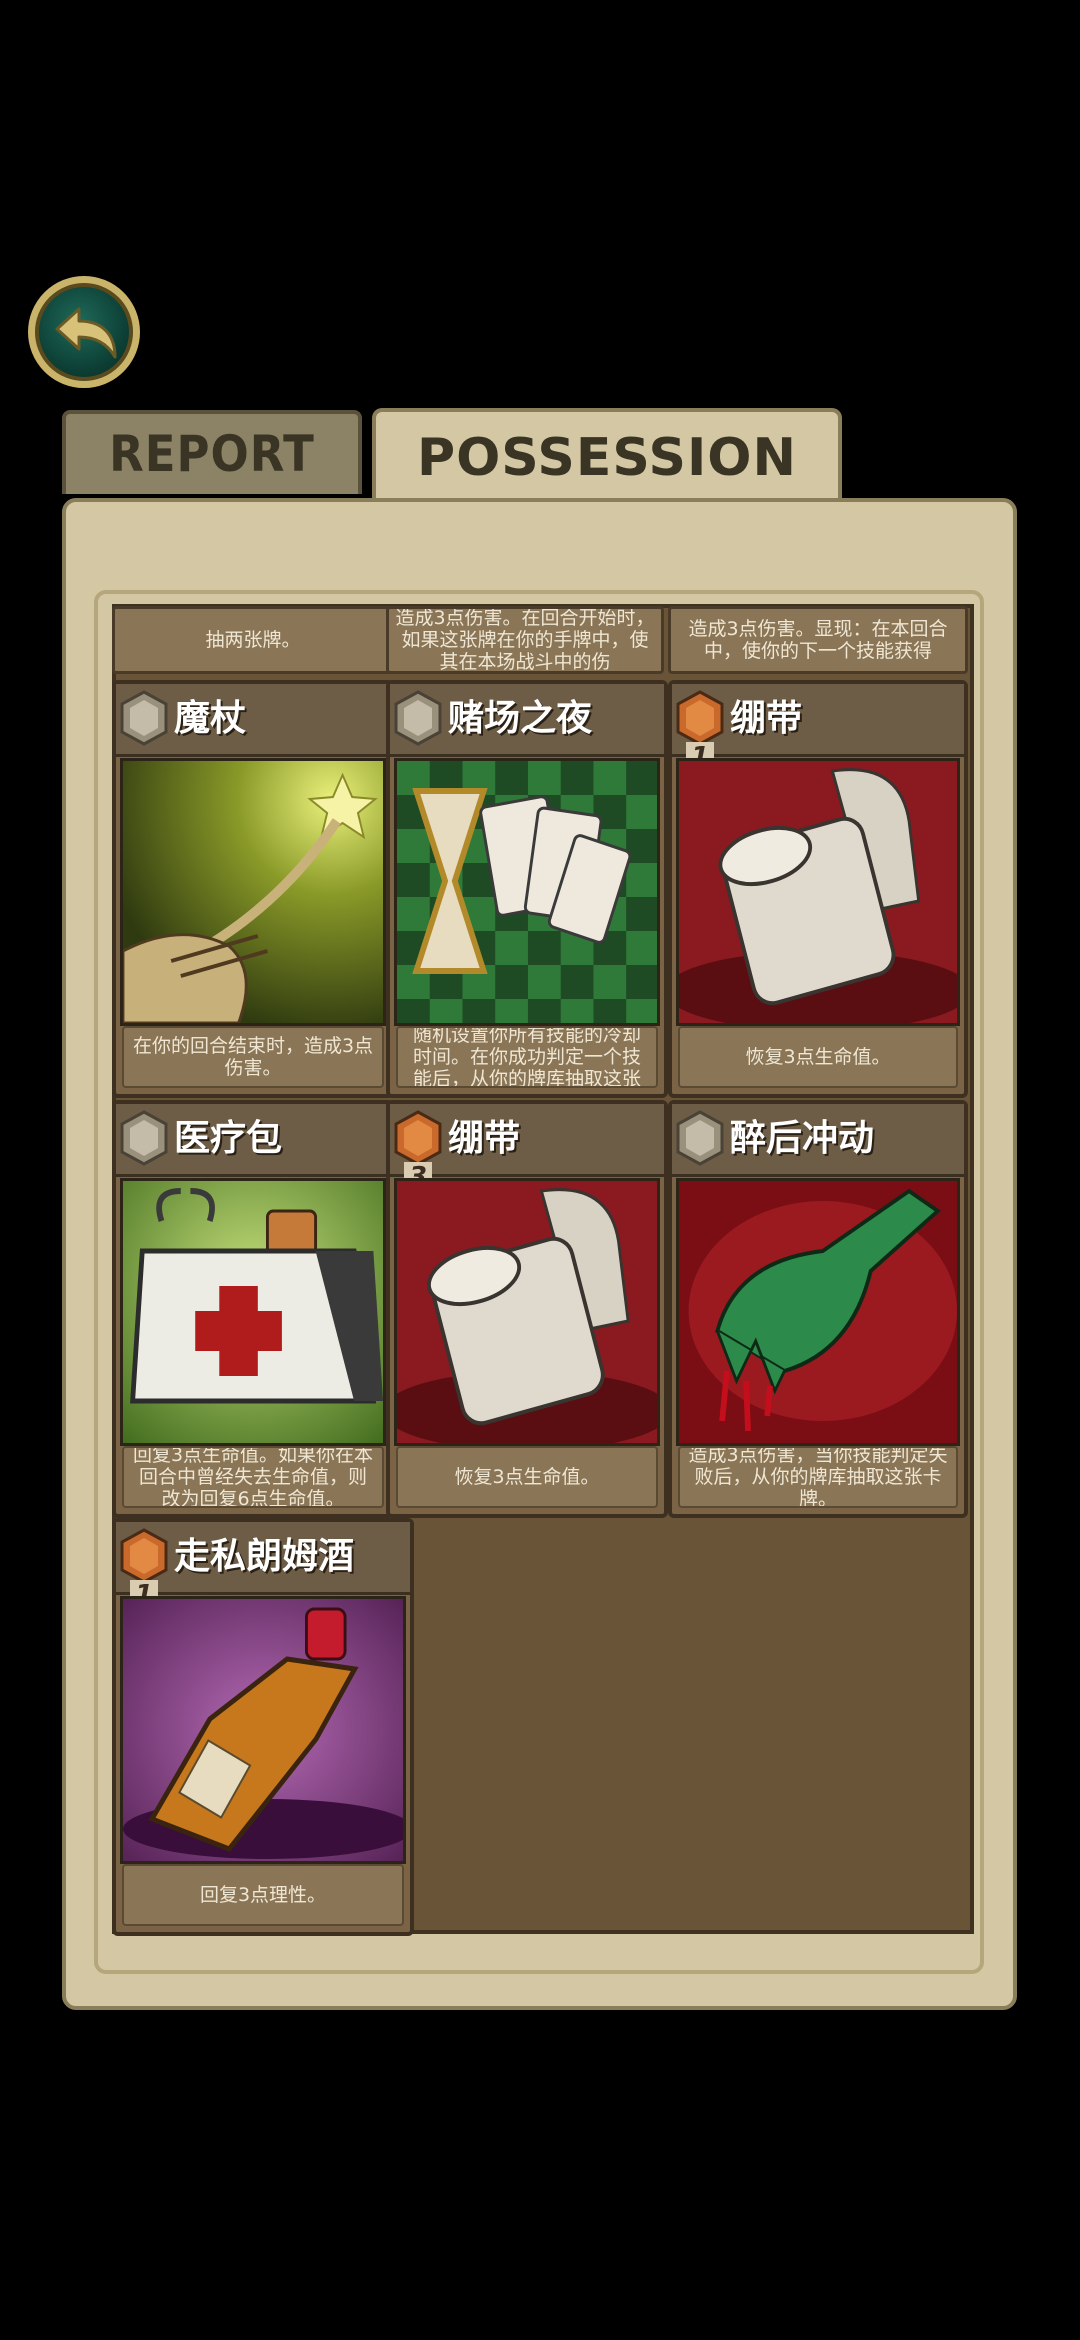 The width and height of the screenshot is (1080, 2340). I want to click on card-art-broken-bottle, so click(818, 1312).